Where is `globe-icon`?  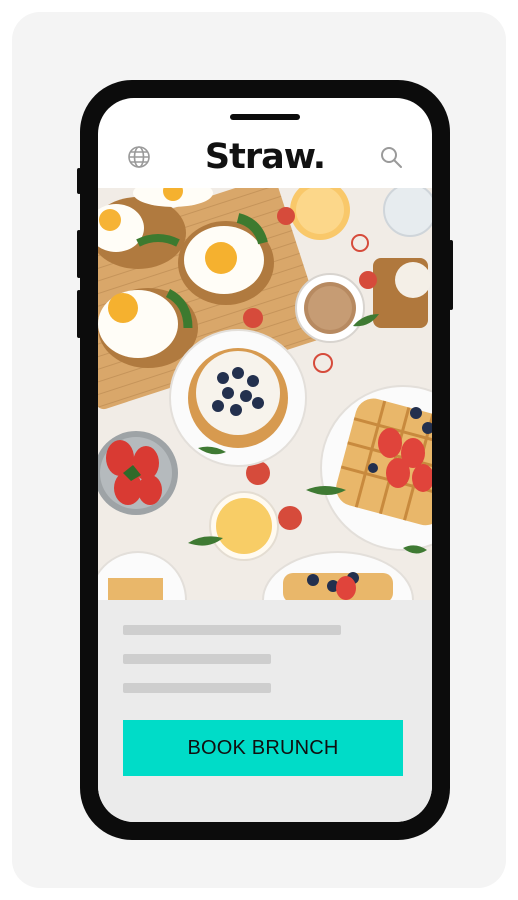
globe-icon is located at coordinates (139, 157).